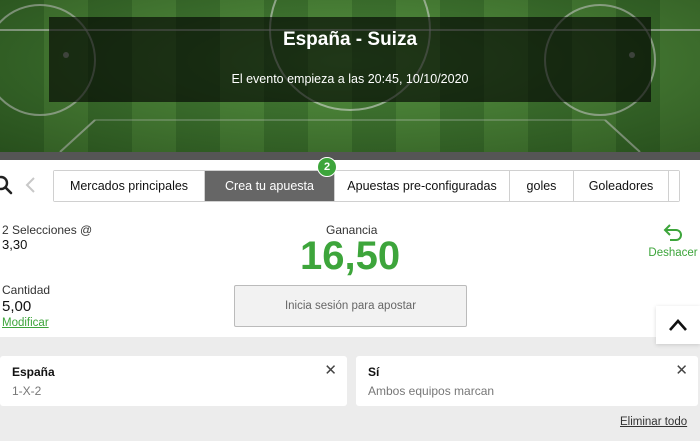 The image size is (700, 441). Describe the element at coordinates (350, 39) in the screenshot. I see `match-title: España - Suiza` at that location.